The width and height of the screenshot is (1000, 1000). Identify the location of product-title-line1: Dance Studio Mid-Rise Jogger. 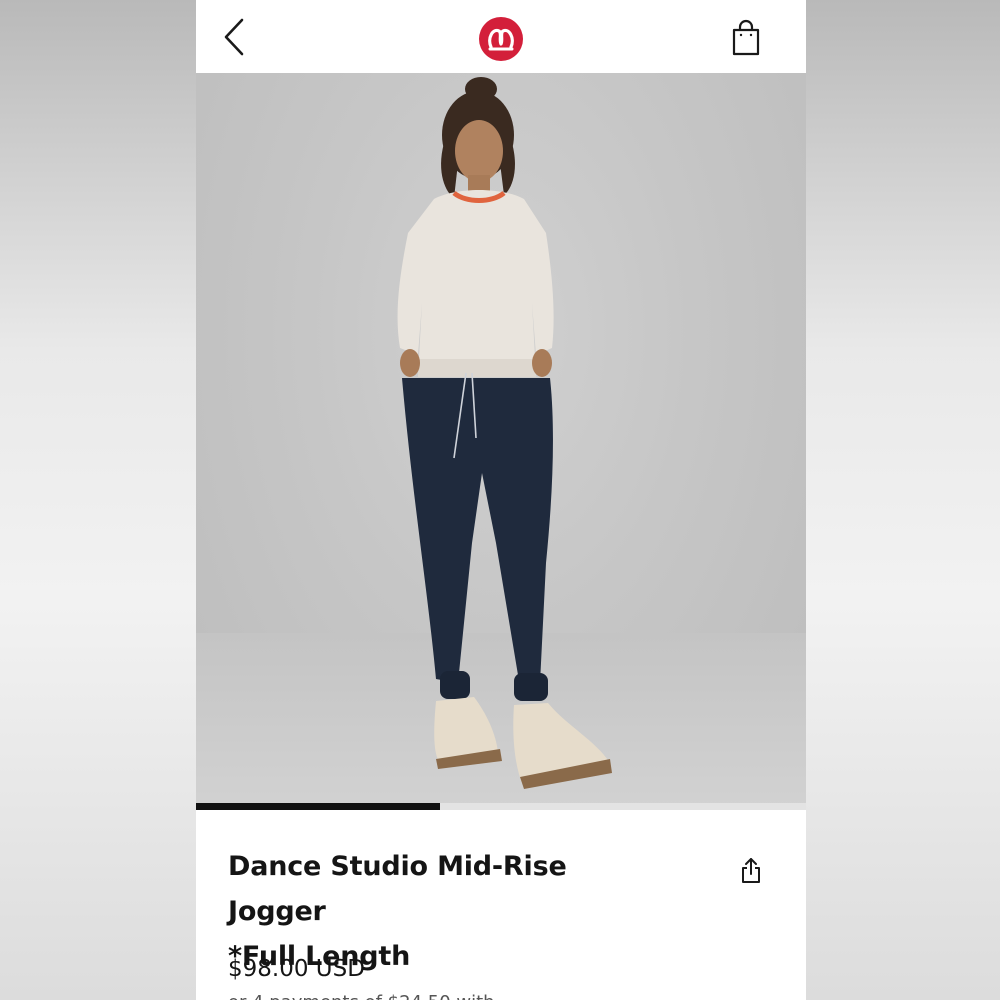
(397, 889).